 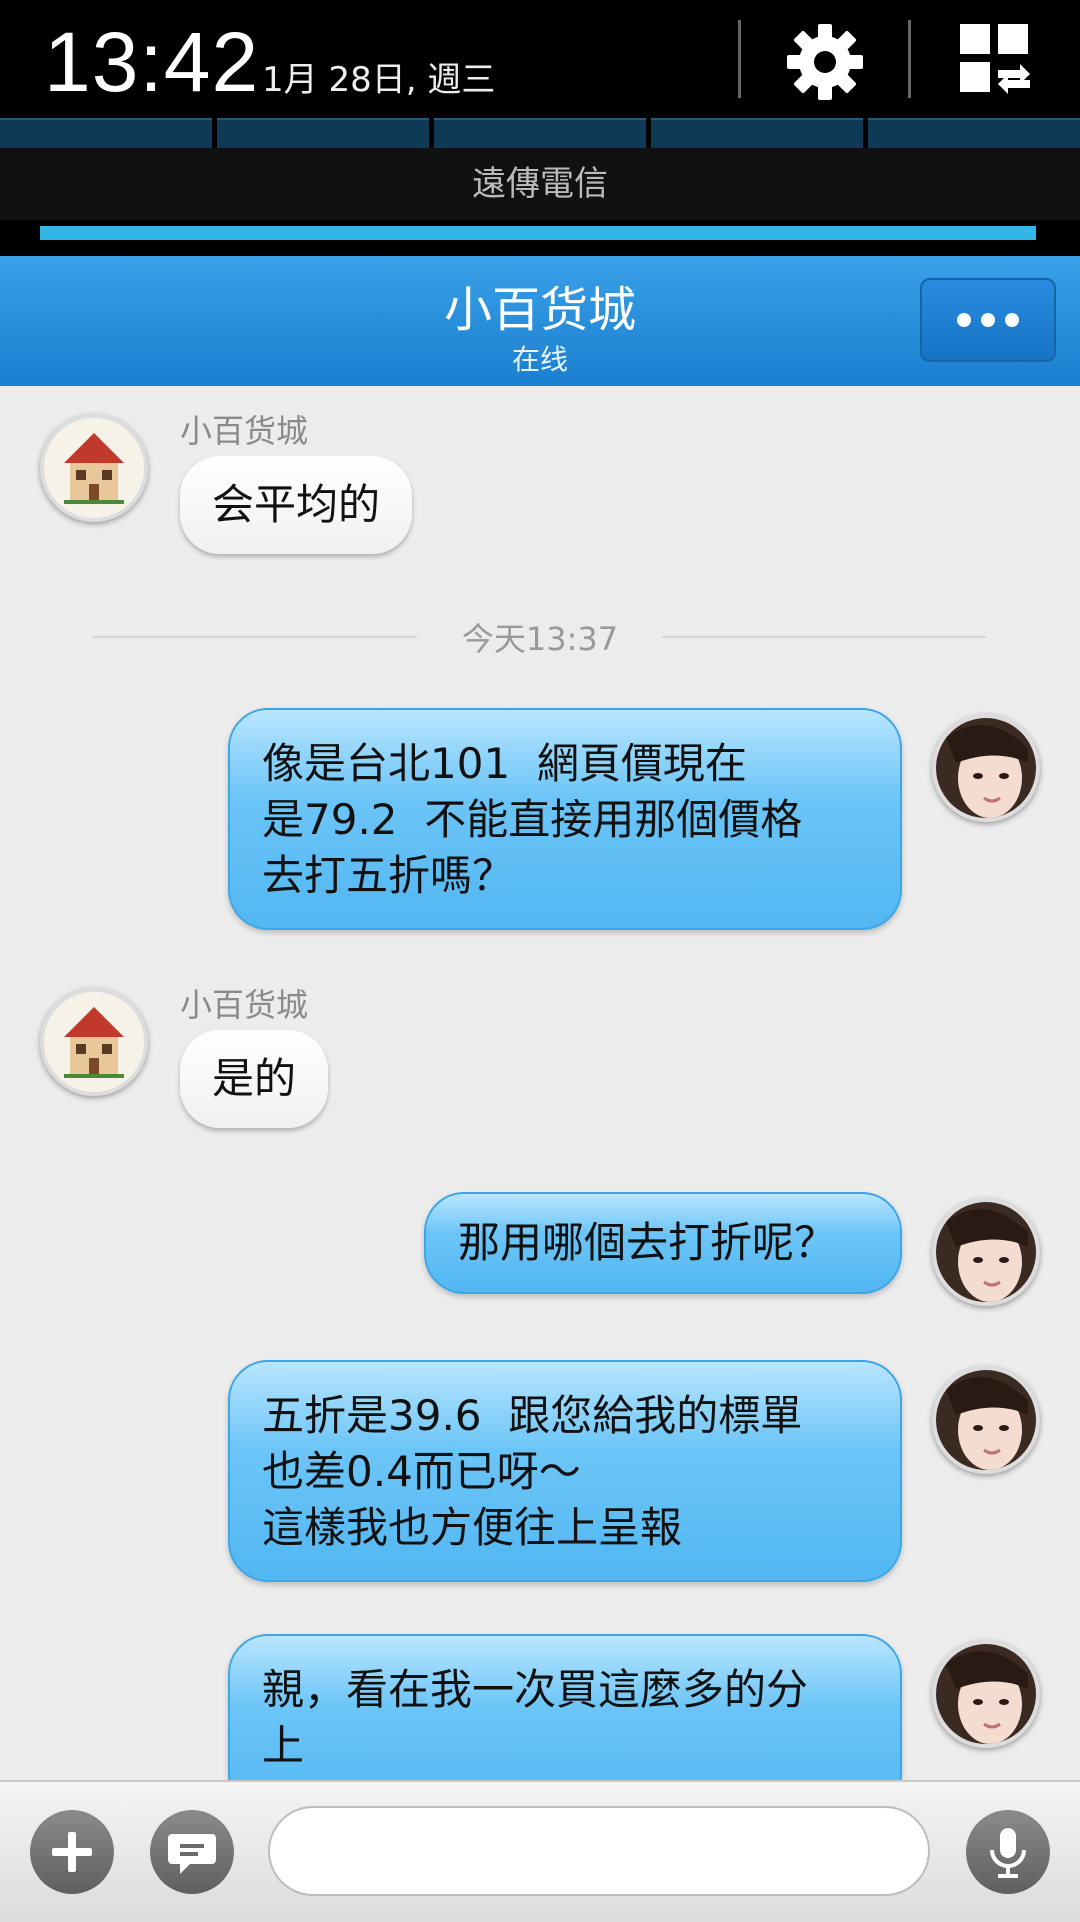 What do you see at coordinates (152, 62) in the screenshot?
I see `clock: 13:42` at bounding box center [152, 62].